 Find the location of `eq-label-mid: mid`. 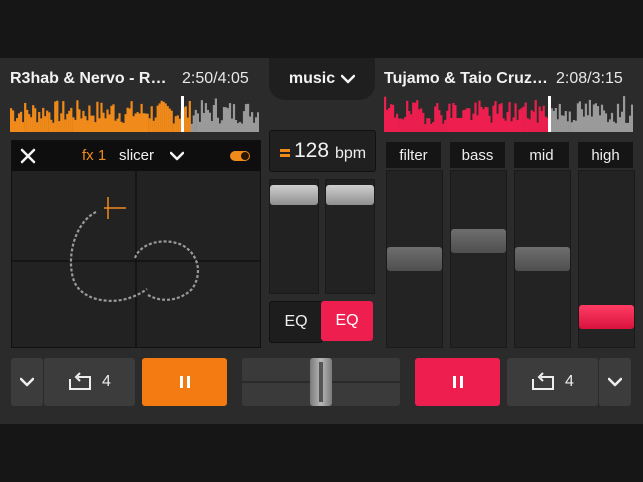

eq-label-mid: mid is located at coordinates (541, 155).